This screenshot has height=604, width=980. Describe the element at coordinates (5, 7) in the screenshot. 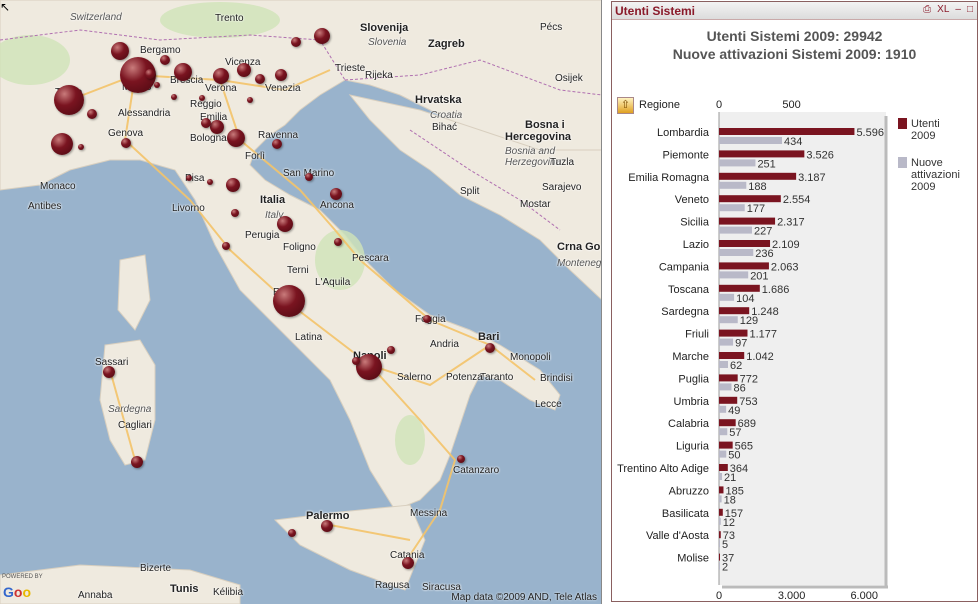

I see `compass-icon: ↖` at that location.